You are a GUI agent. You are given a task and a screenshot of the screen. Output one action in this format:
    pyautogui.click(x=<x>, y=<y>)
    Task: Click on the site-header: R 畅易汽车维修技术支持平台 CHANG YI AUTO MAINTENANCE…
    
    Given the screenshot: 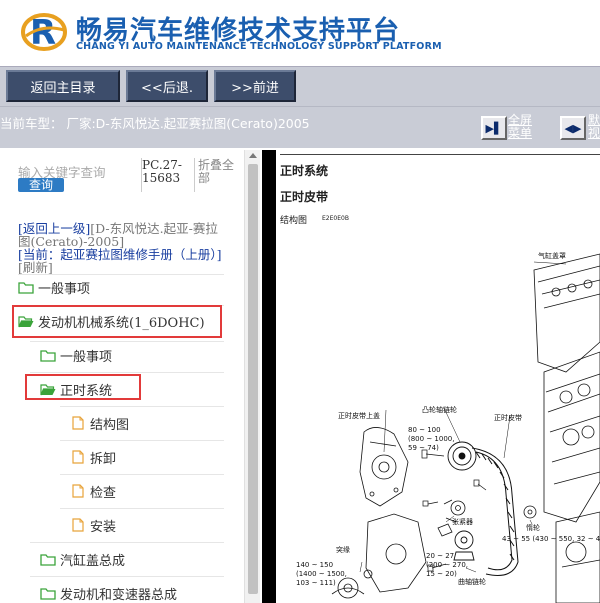 What is the action you would take?
    pyautogui.click(x=300, y=33)
    